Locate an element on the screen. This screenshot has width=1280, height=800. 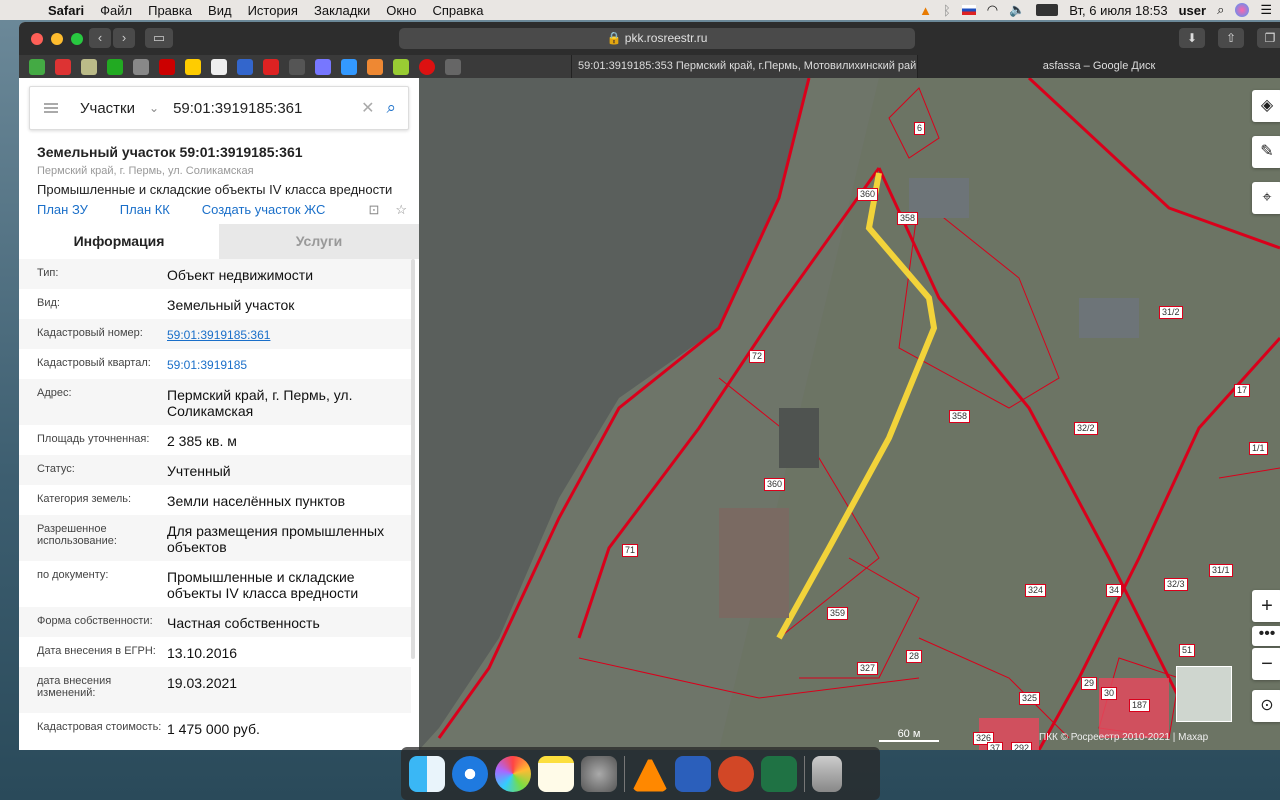
siri-icon is located at coordinates (1242, 10).